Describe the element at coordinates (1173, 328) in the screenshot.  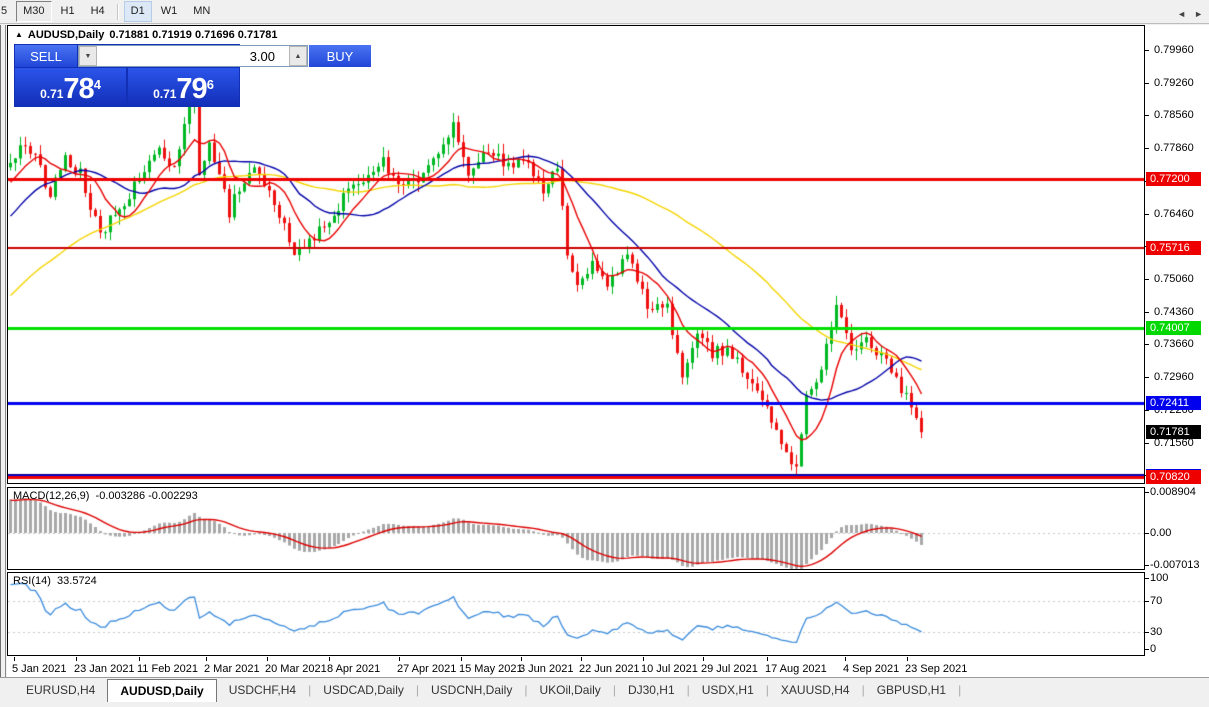
I see `sr-price-label: 0.74007` at that location.